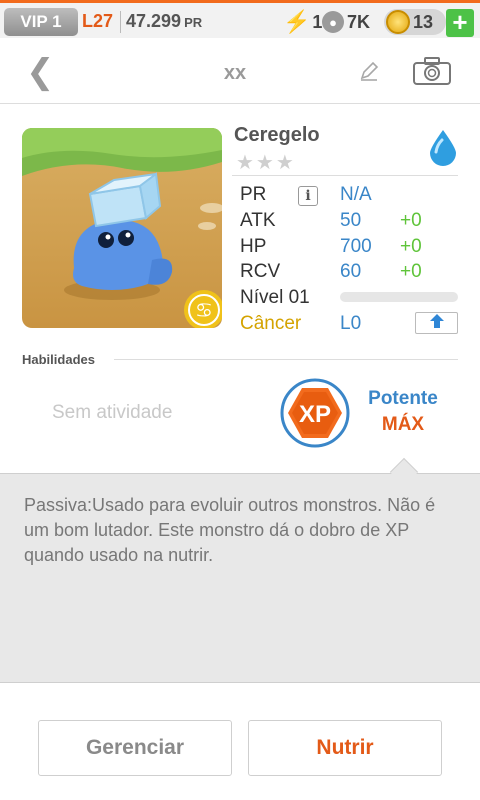 The width and height of the screenshot is (480, 800). Describe the element at coordinates (112, 412) in the screenshot. I see `no-activity-text: Sem atividade` at that location.